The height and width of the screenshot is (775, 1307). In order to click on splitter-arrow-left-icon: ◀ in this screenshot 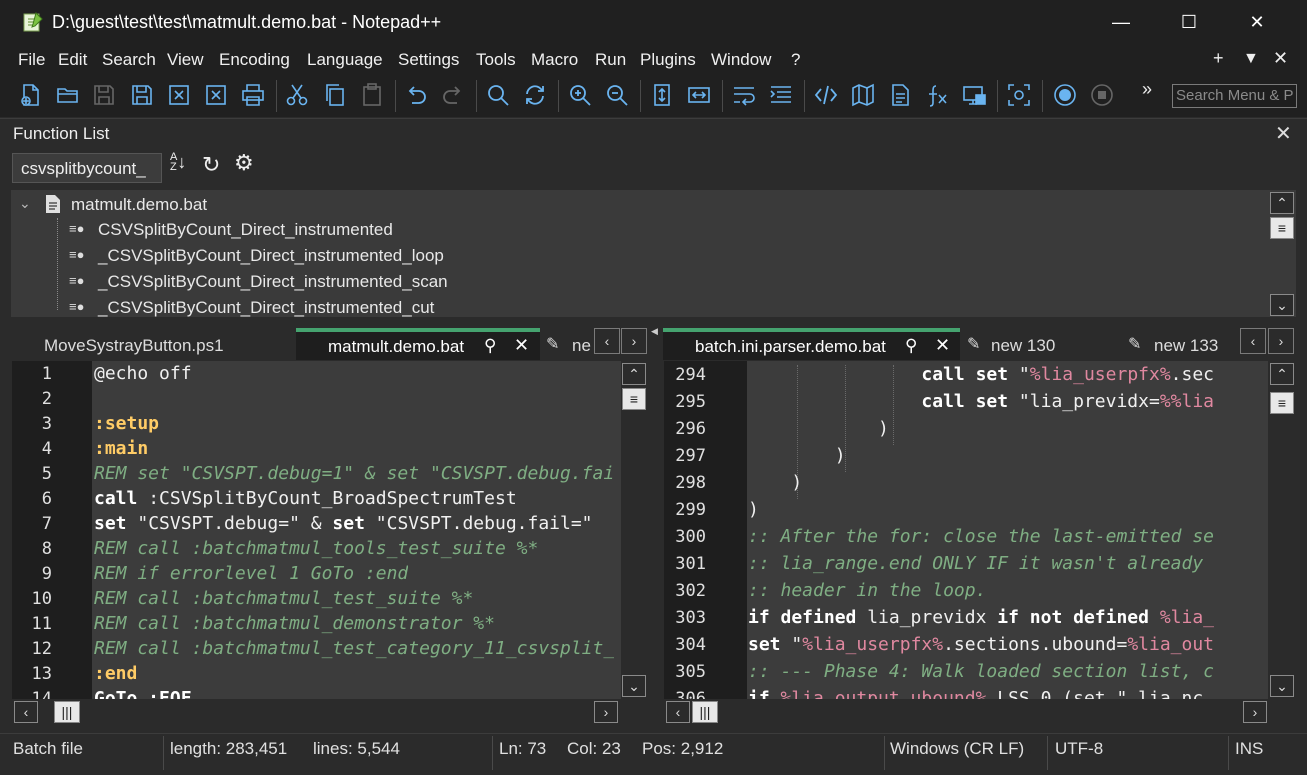, I will do `click(654, 331)`.